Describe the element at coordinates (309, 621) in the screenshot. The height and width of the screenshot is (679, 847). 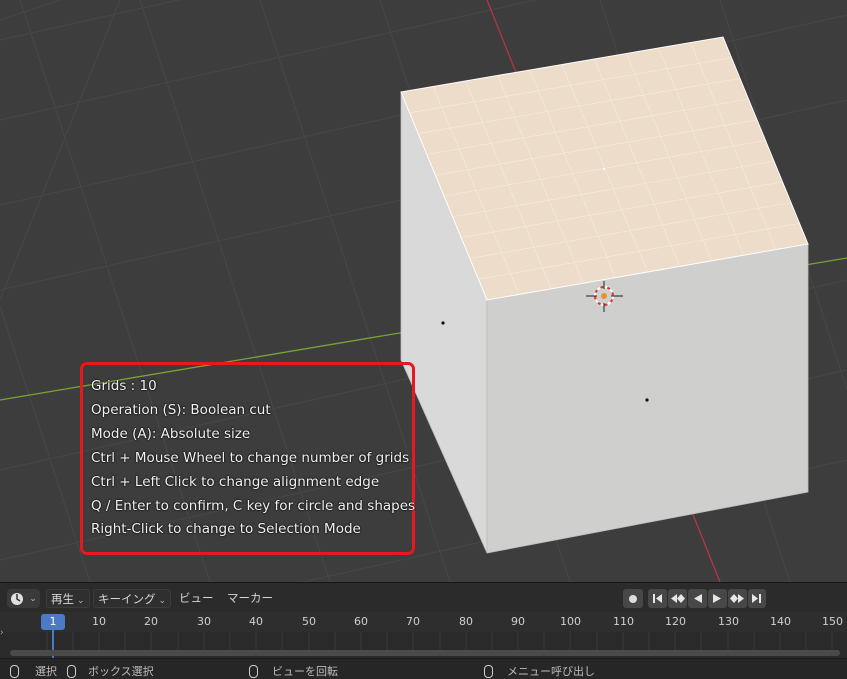
I see `tick-label: 50` at that location.